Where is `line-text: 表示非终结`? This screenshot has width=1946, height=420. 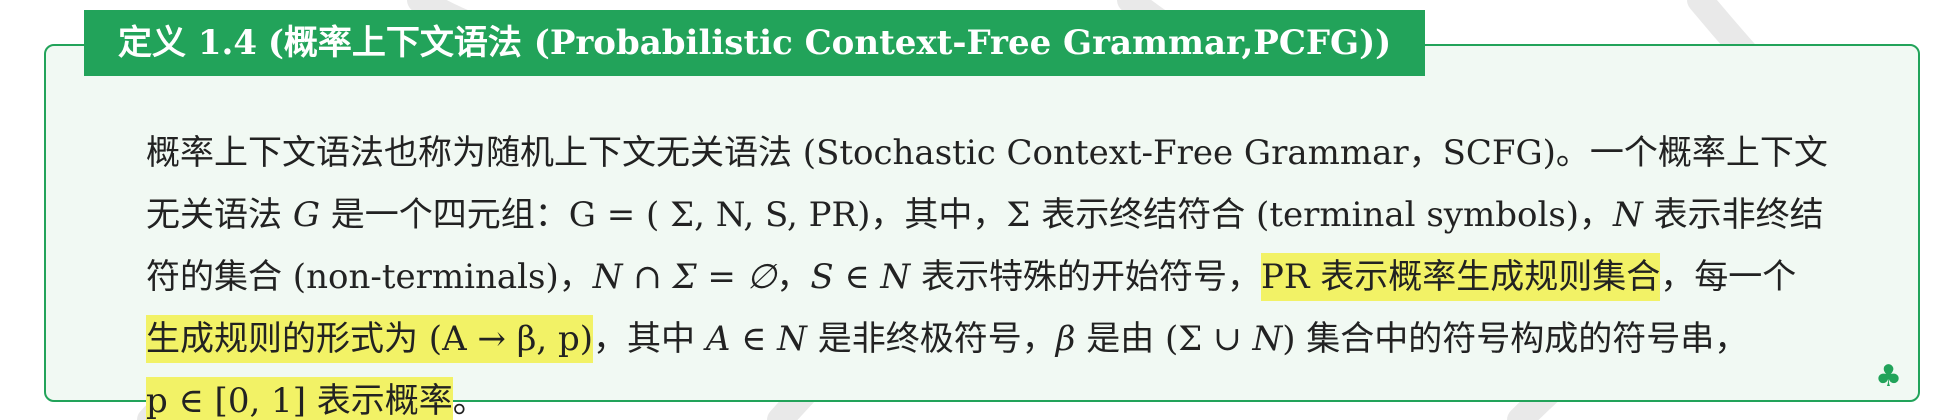
line-text: 表示非终结 is located at coordinates (1733, 215).